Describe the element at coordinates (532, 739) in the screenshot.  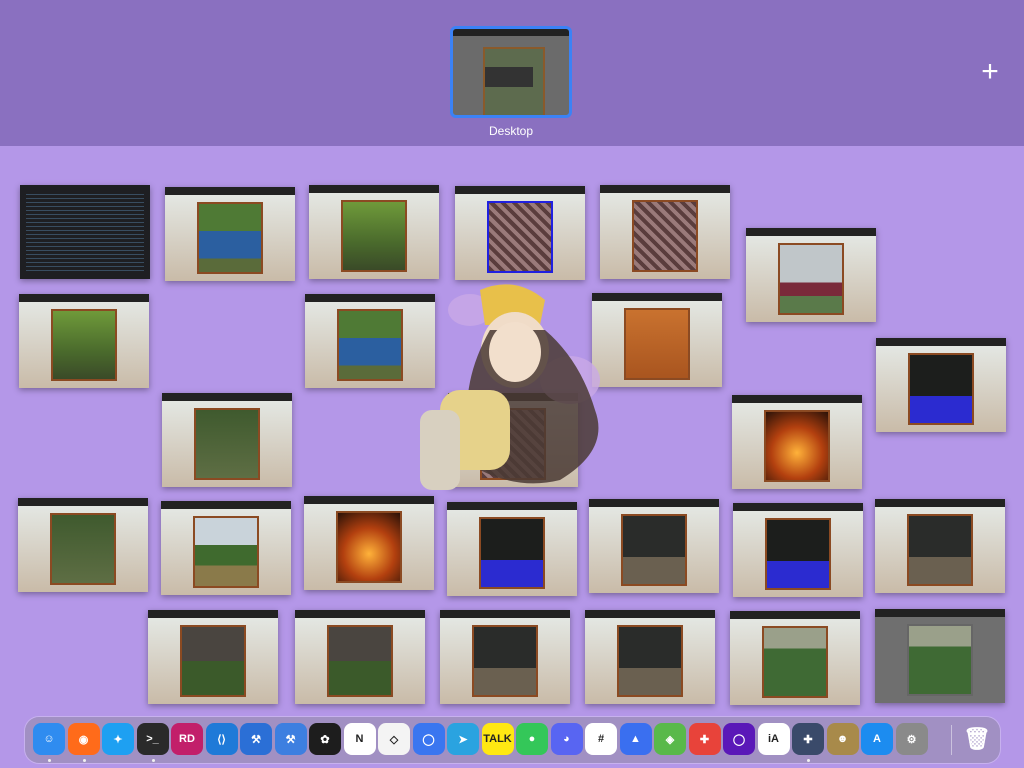
I see `dock-app-messages-icon: ●` at that location.